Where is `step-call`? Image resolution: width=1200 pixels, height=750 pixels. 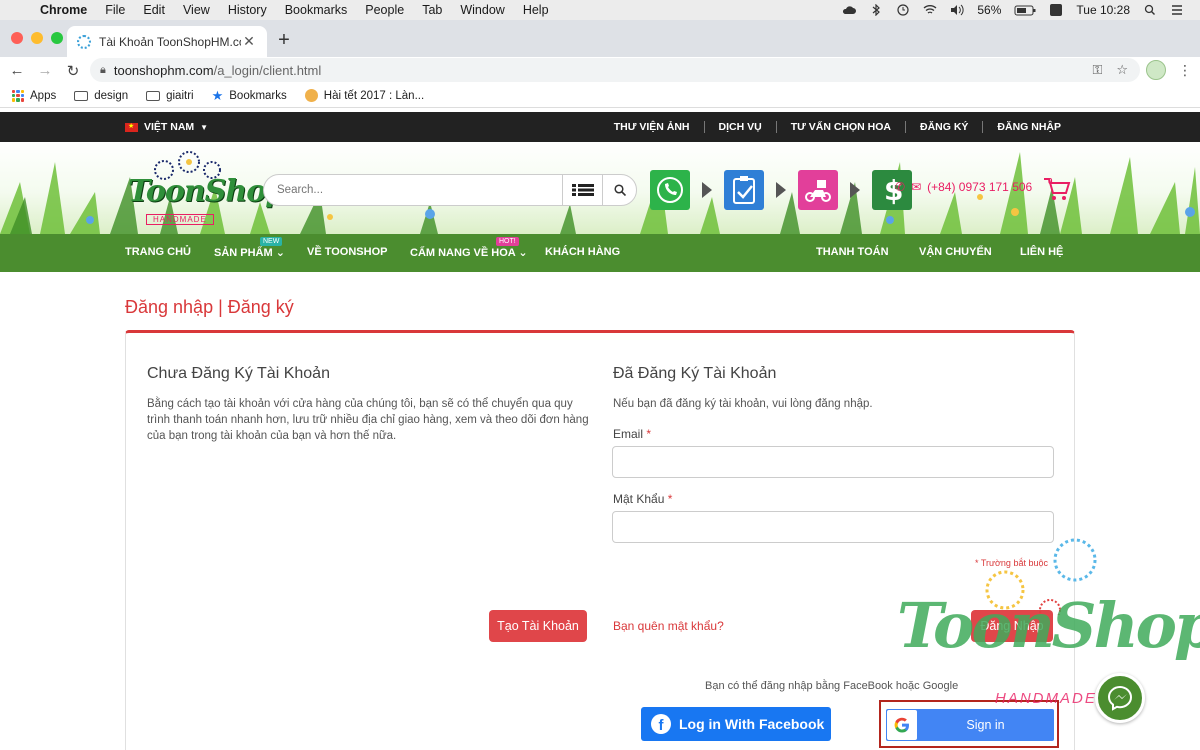 step-call is located at coordinates (670, 190).